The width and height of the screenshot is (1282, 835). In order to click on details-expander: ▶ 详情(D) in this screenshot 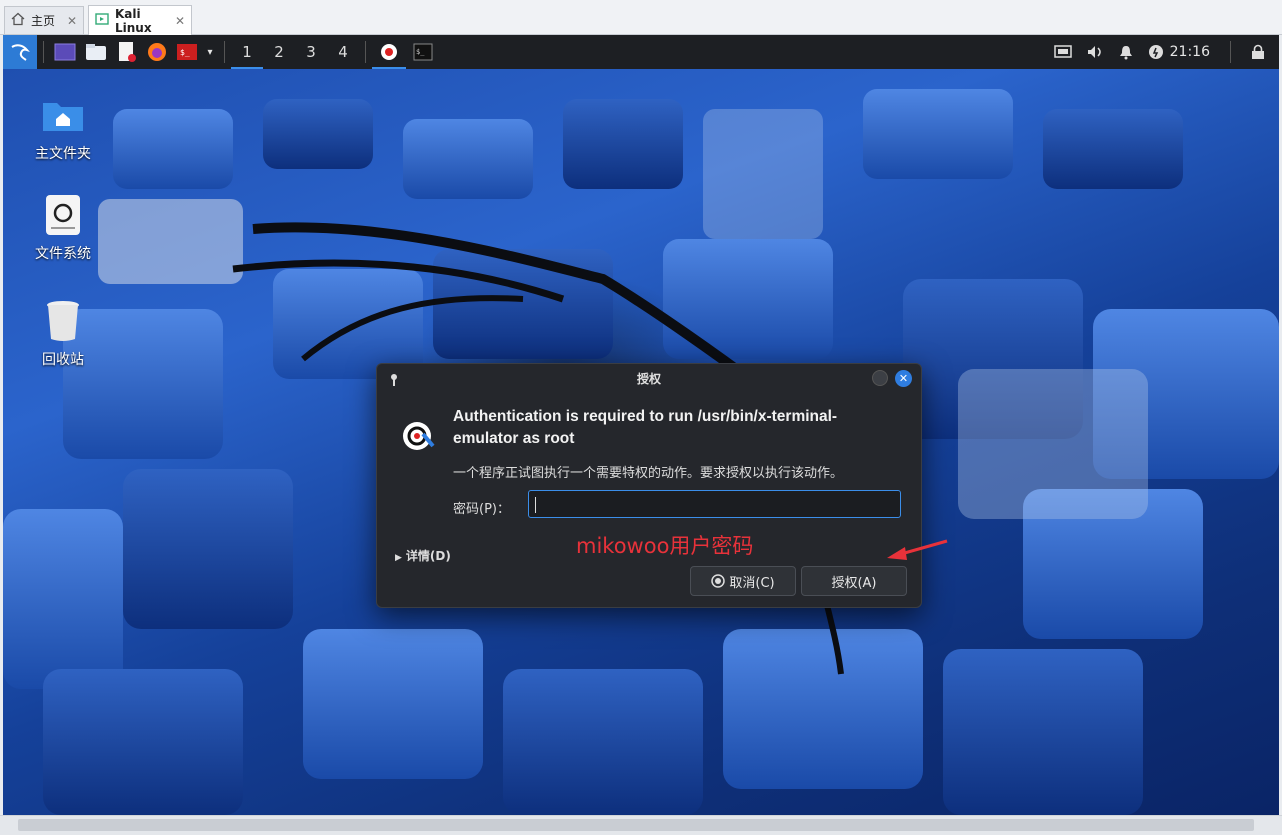, I will do `click(423, 555)`.